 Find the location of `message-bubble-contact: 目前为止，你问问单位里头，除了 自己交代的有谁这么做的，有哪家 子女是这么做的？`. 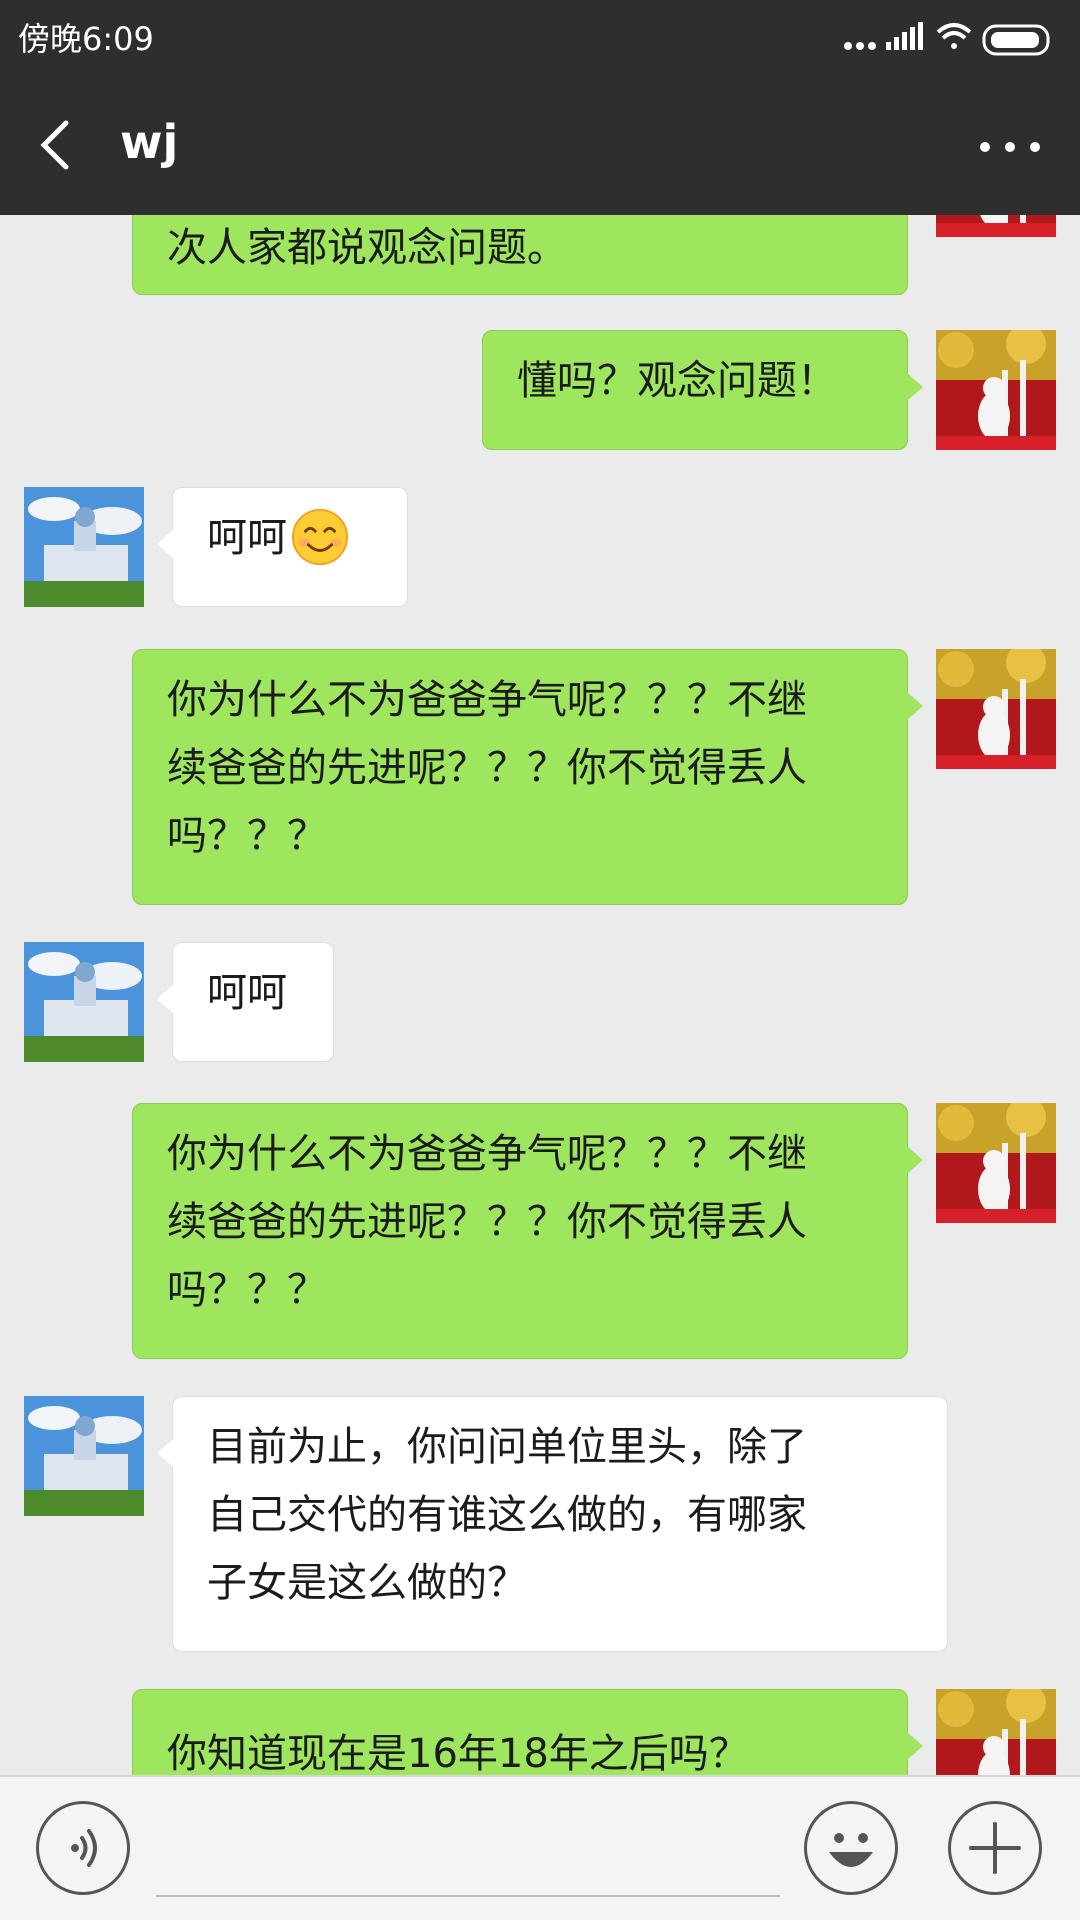

message-bubble-contact: 目前为止，你问问单位里头，除了 自己交代的有谁这么做的，有哪家 子女是这么做的？ is located at coordinates (552, 1524).